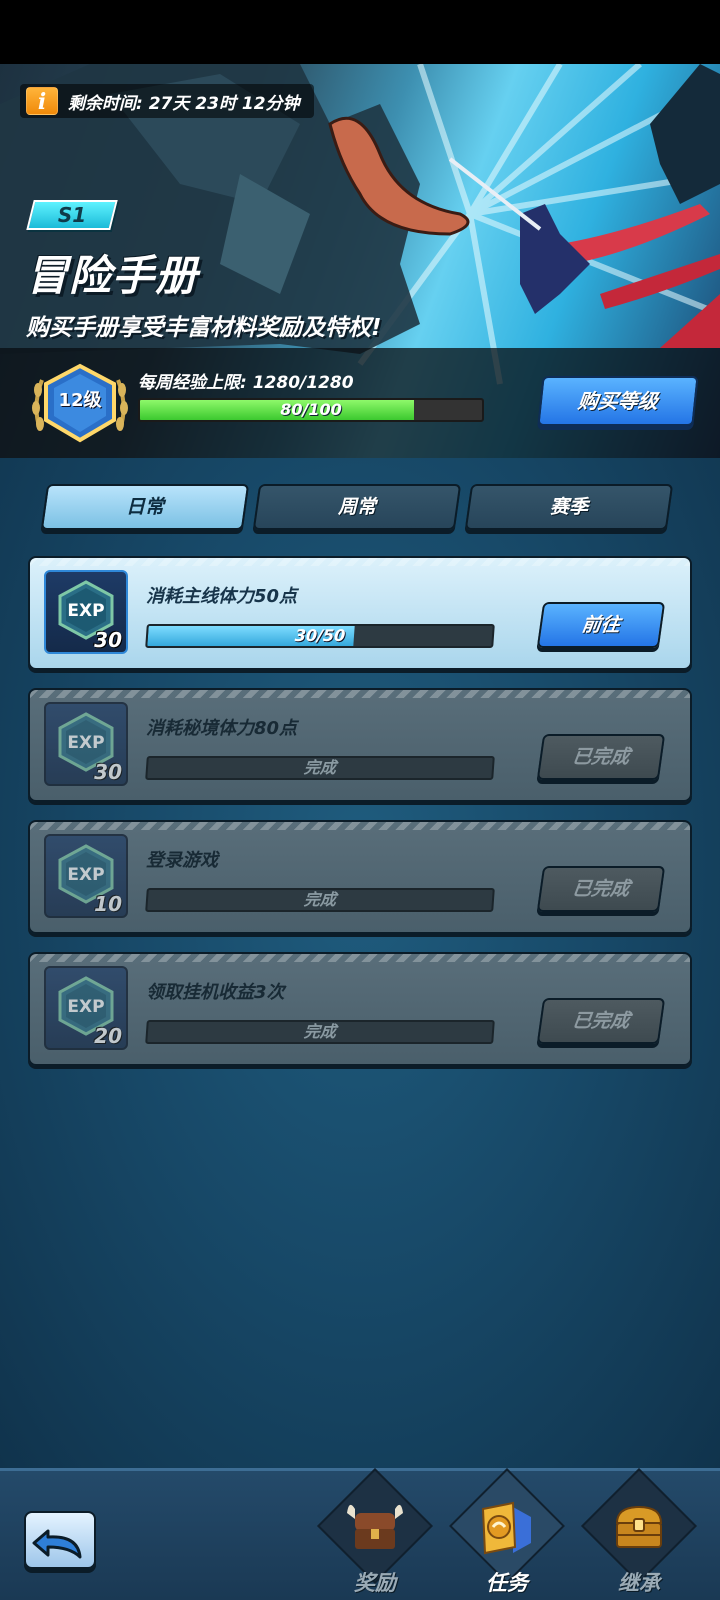  What do you see at coordinates (57, 1544) in the screenshot?
I see `back-arrow-icon` at bounding box center [57, 1544].